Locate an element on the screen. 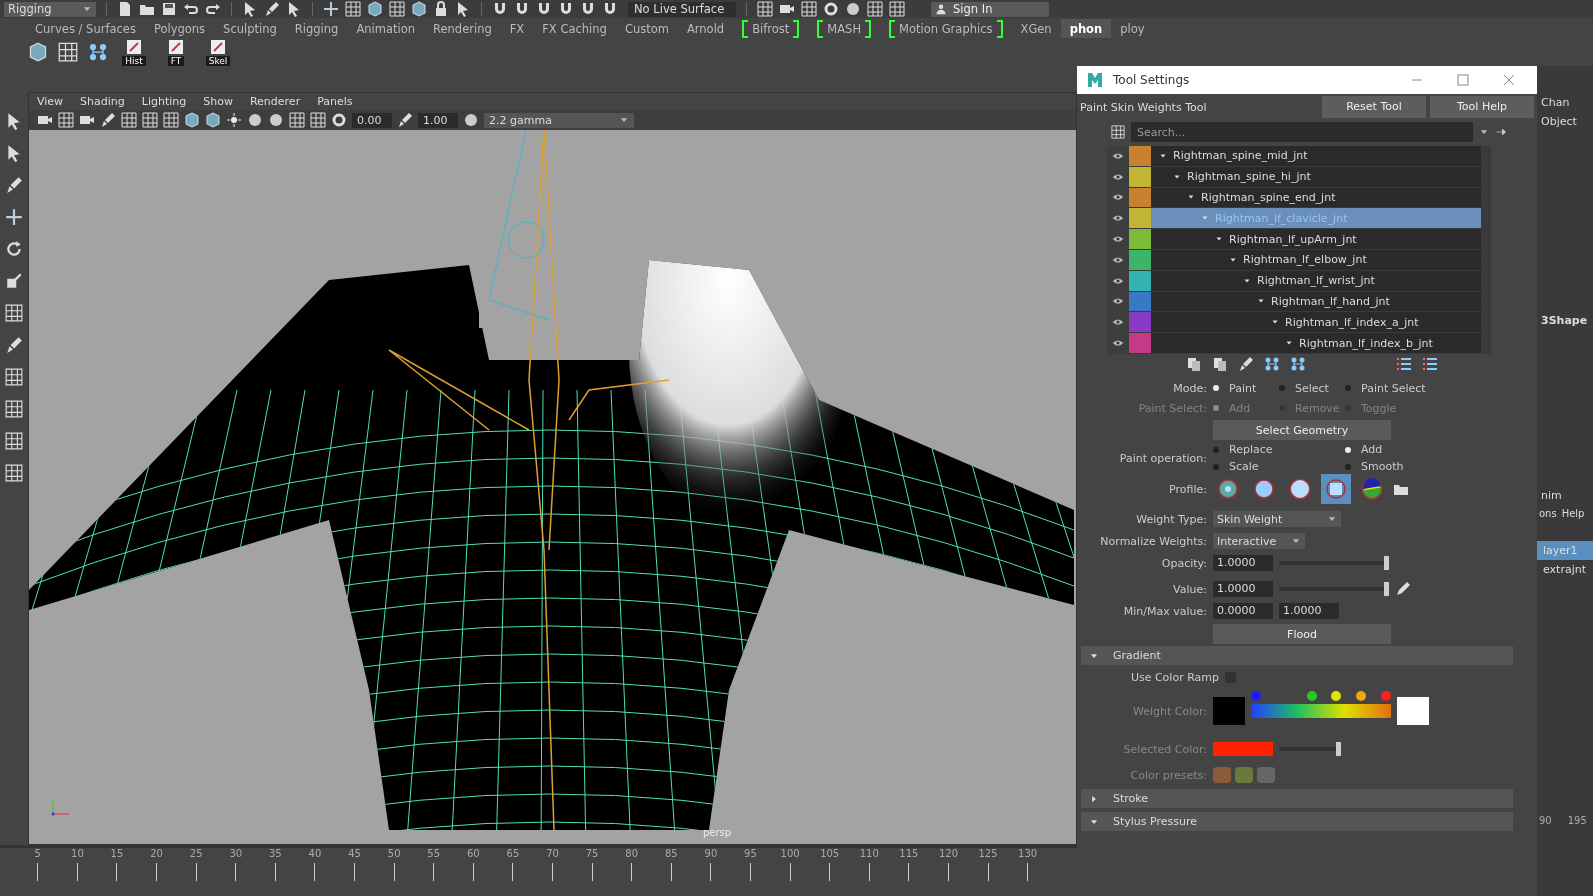  section-header: Gradient is located at coordinates (1297, 655).